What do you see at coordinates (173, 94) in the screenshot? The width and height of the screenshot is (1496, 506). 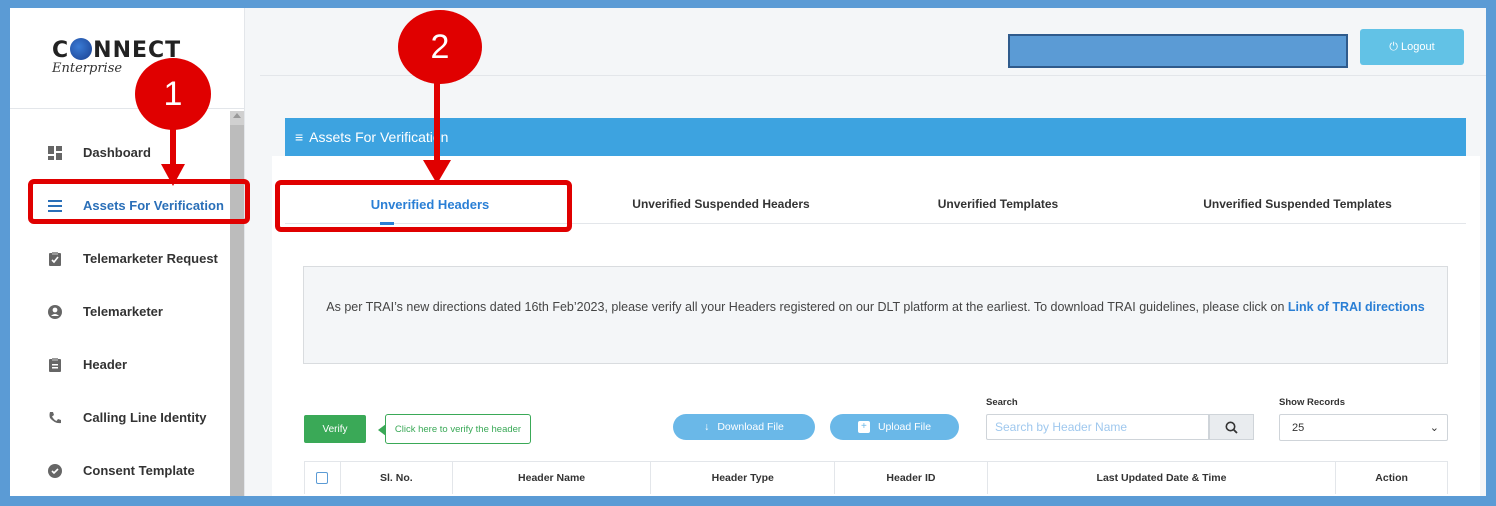 I see `annotation-callout-1: 1` at bounding box center [173, 94].